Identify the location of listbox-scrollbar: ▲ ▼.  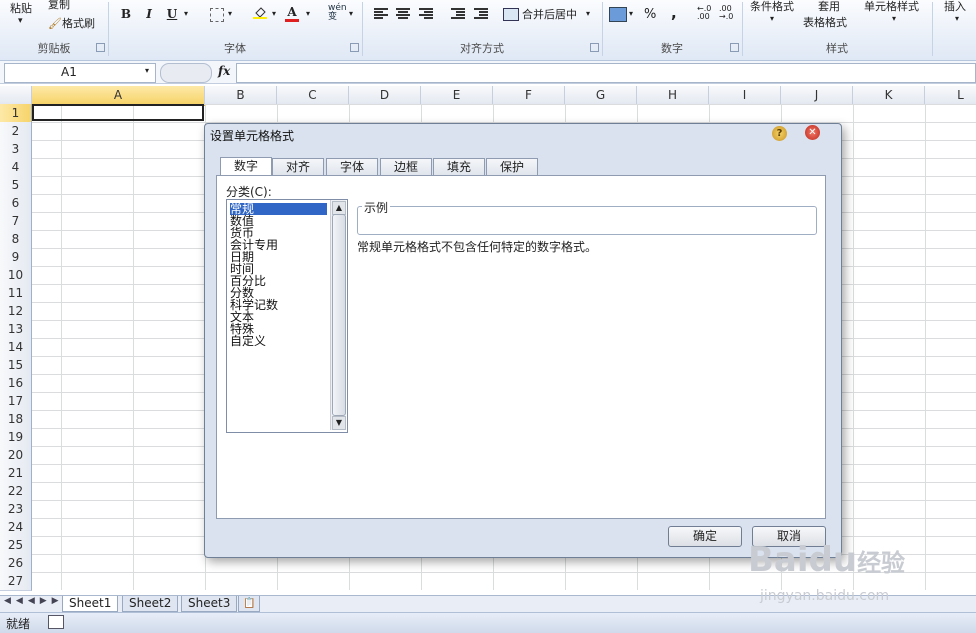
(338, 315).